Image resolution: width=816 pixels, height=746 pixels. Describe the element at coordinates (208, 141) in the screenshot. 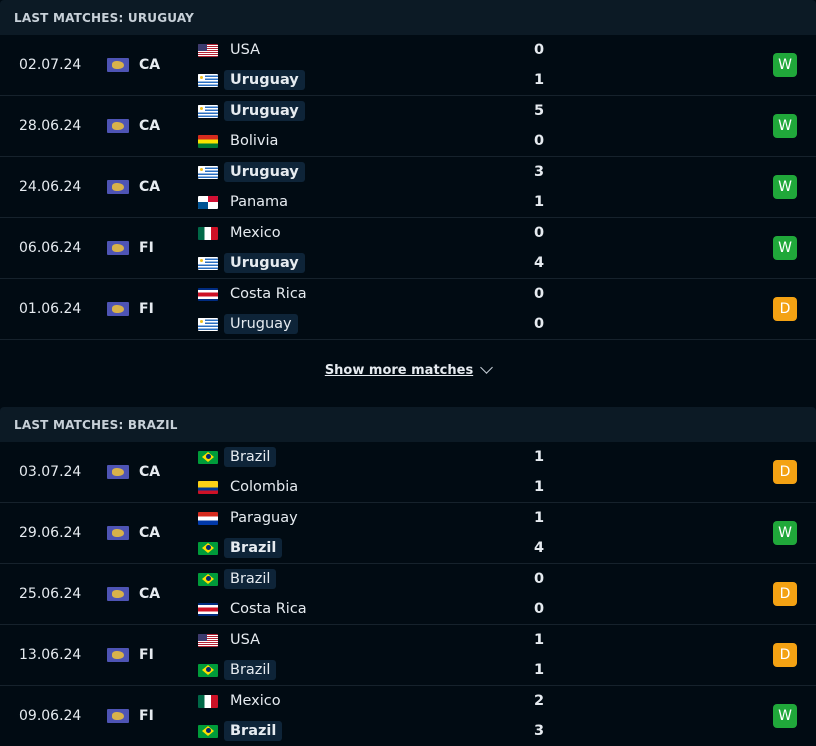

I see `bolivia-flag-icon` at that location.